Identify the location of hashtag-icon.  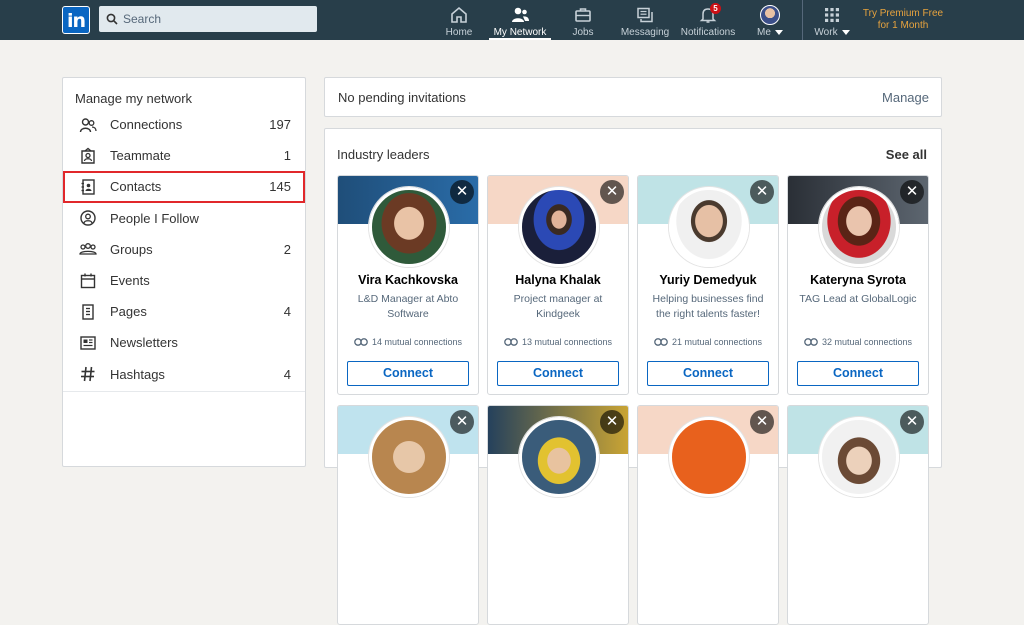
(88, 374).